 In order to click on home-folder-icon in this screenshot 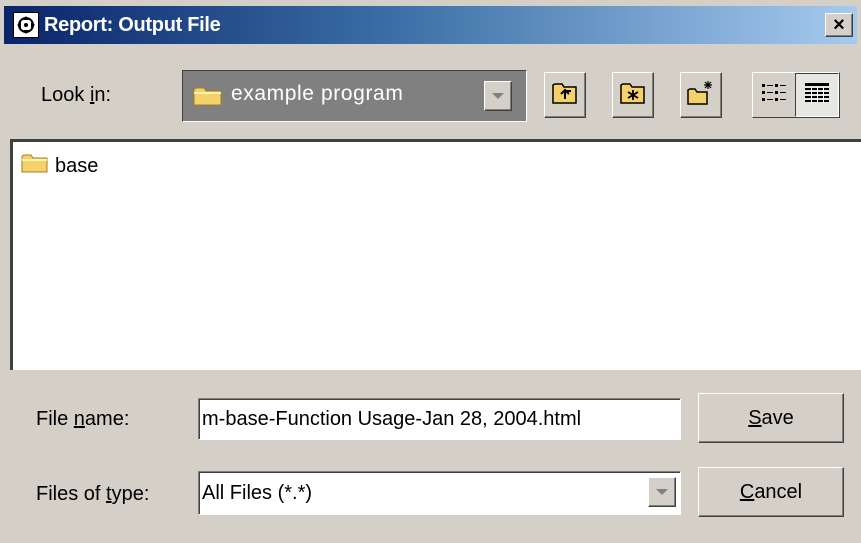, I will do `click(633, 95)`.